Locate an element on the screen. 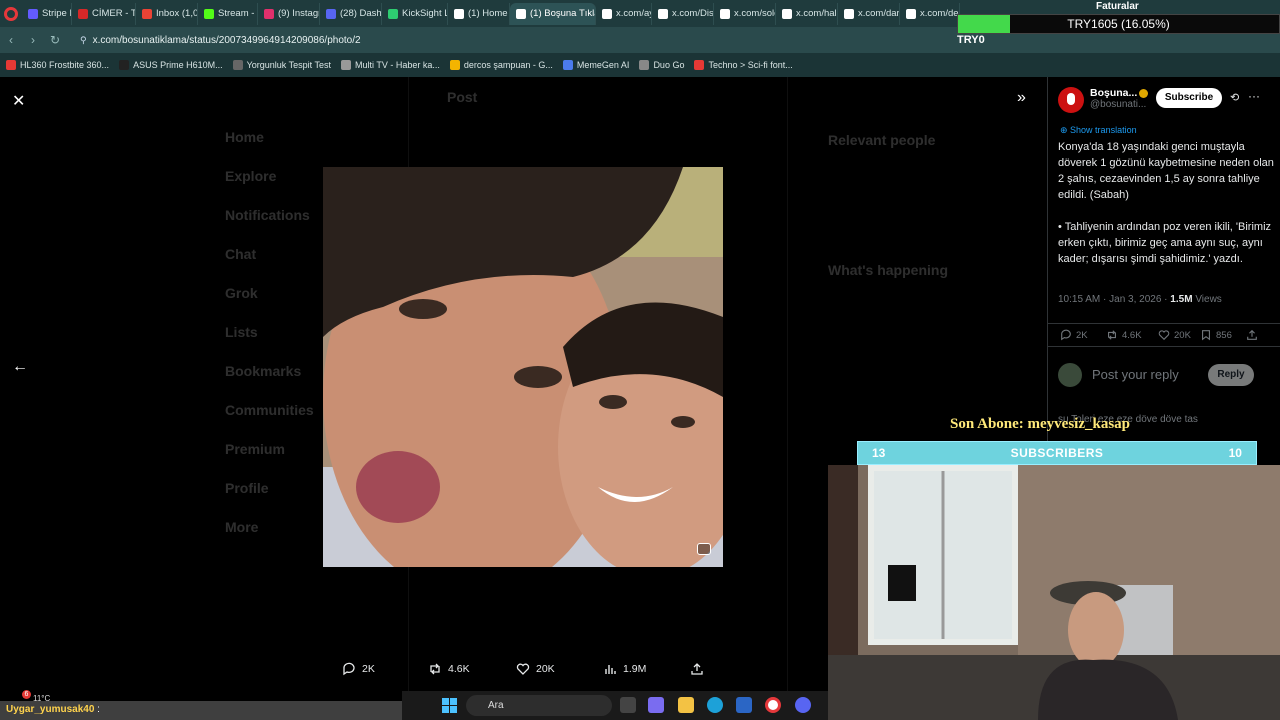 This screenshot has height=720, width=1280. tab-label: x.com/deni is located at coordinates (939, 13).